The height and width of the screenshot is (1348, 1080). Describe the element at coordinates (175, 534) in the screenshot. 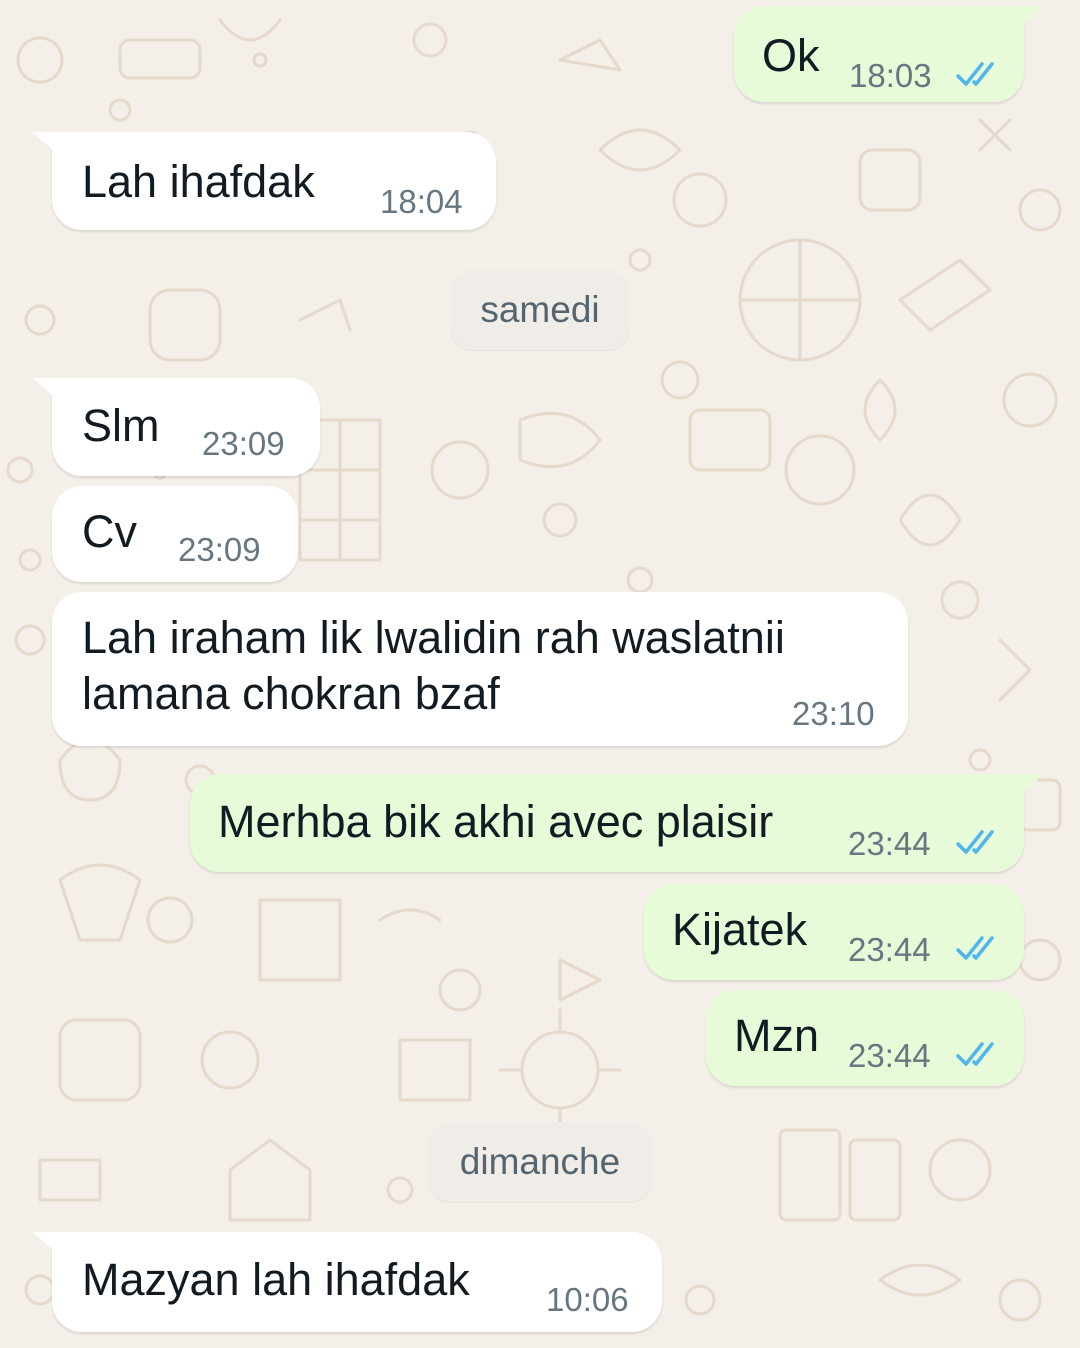

I see `message-incoming: Cv 23:09` at that location.